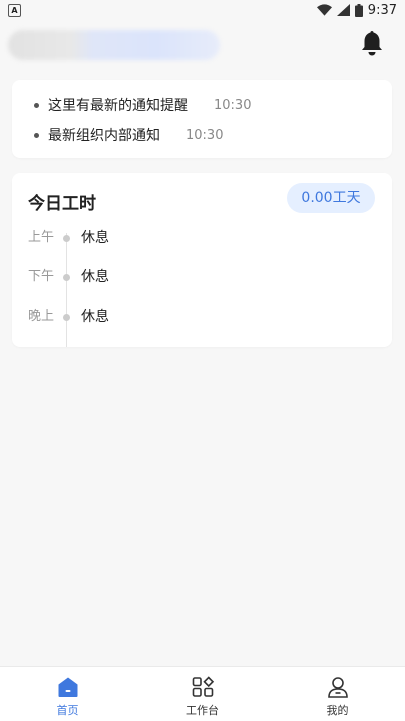  I want to click on signal-icon, so click(343, 10).